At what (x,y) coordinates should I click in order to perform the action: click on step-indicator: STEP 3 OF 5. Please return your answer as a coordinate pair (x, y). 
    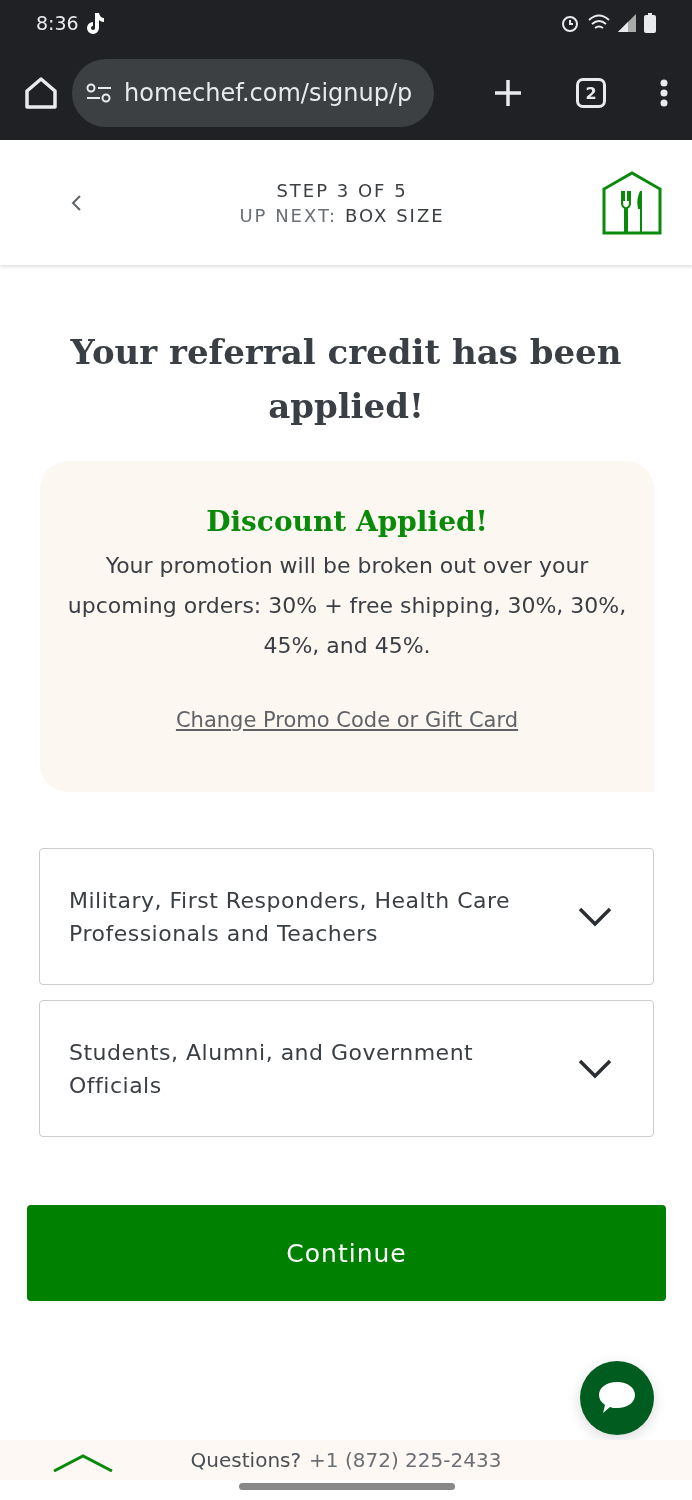
    Looking at the image, I should click on (342, 190).